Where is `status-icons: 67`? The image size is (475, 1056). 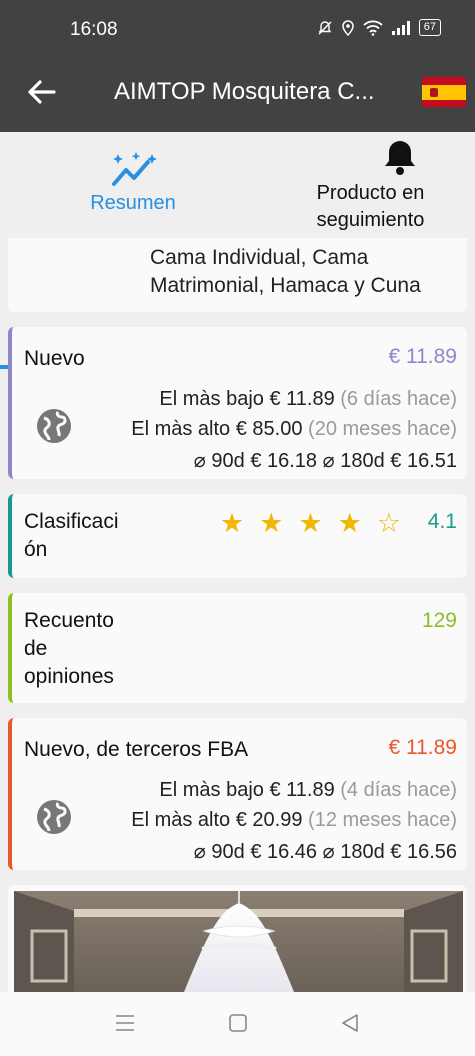
status-icons: 67 is located at coordinates (379, 27).